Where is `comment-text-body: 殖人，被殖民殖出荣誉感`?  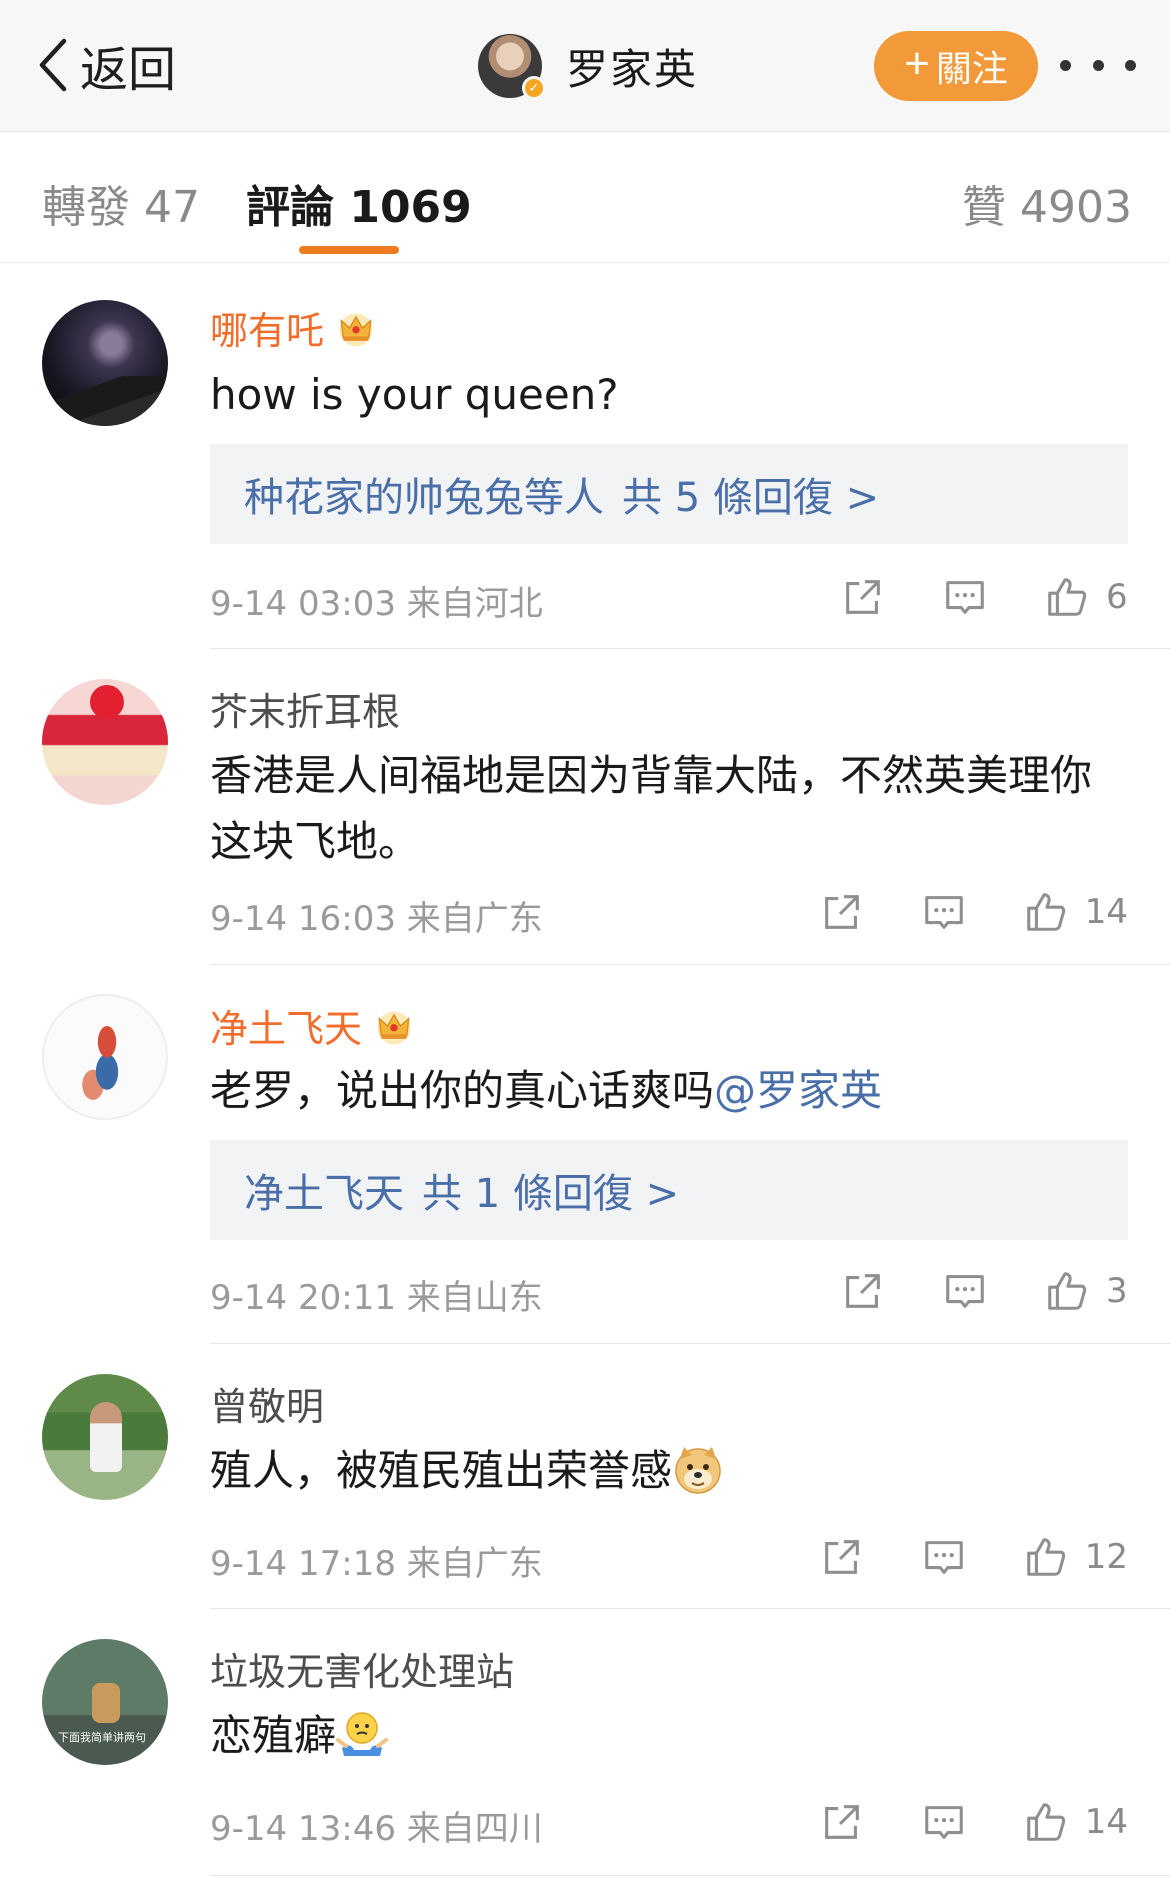 comment-text-body: 殖人，被殖民殖出荣誉感 is located at coordinates (441, 1470).